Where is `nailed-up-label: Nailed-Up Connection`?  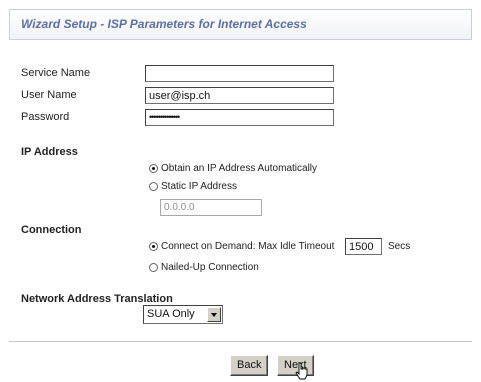 nailed-up-label: Nailed-Up Connection is located at coordinates (210, 267).